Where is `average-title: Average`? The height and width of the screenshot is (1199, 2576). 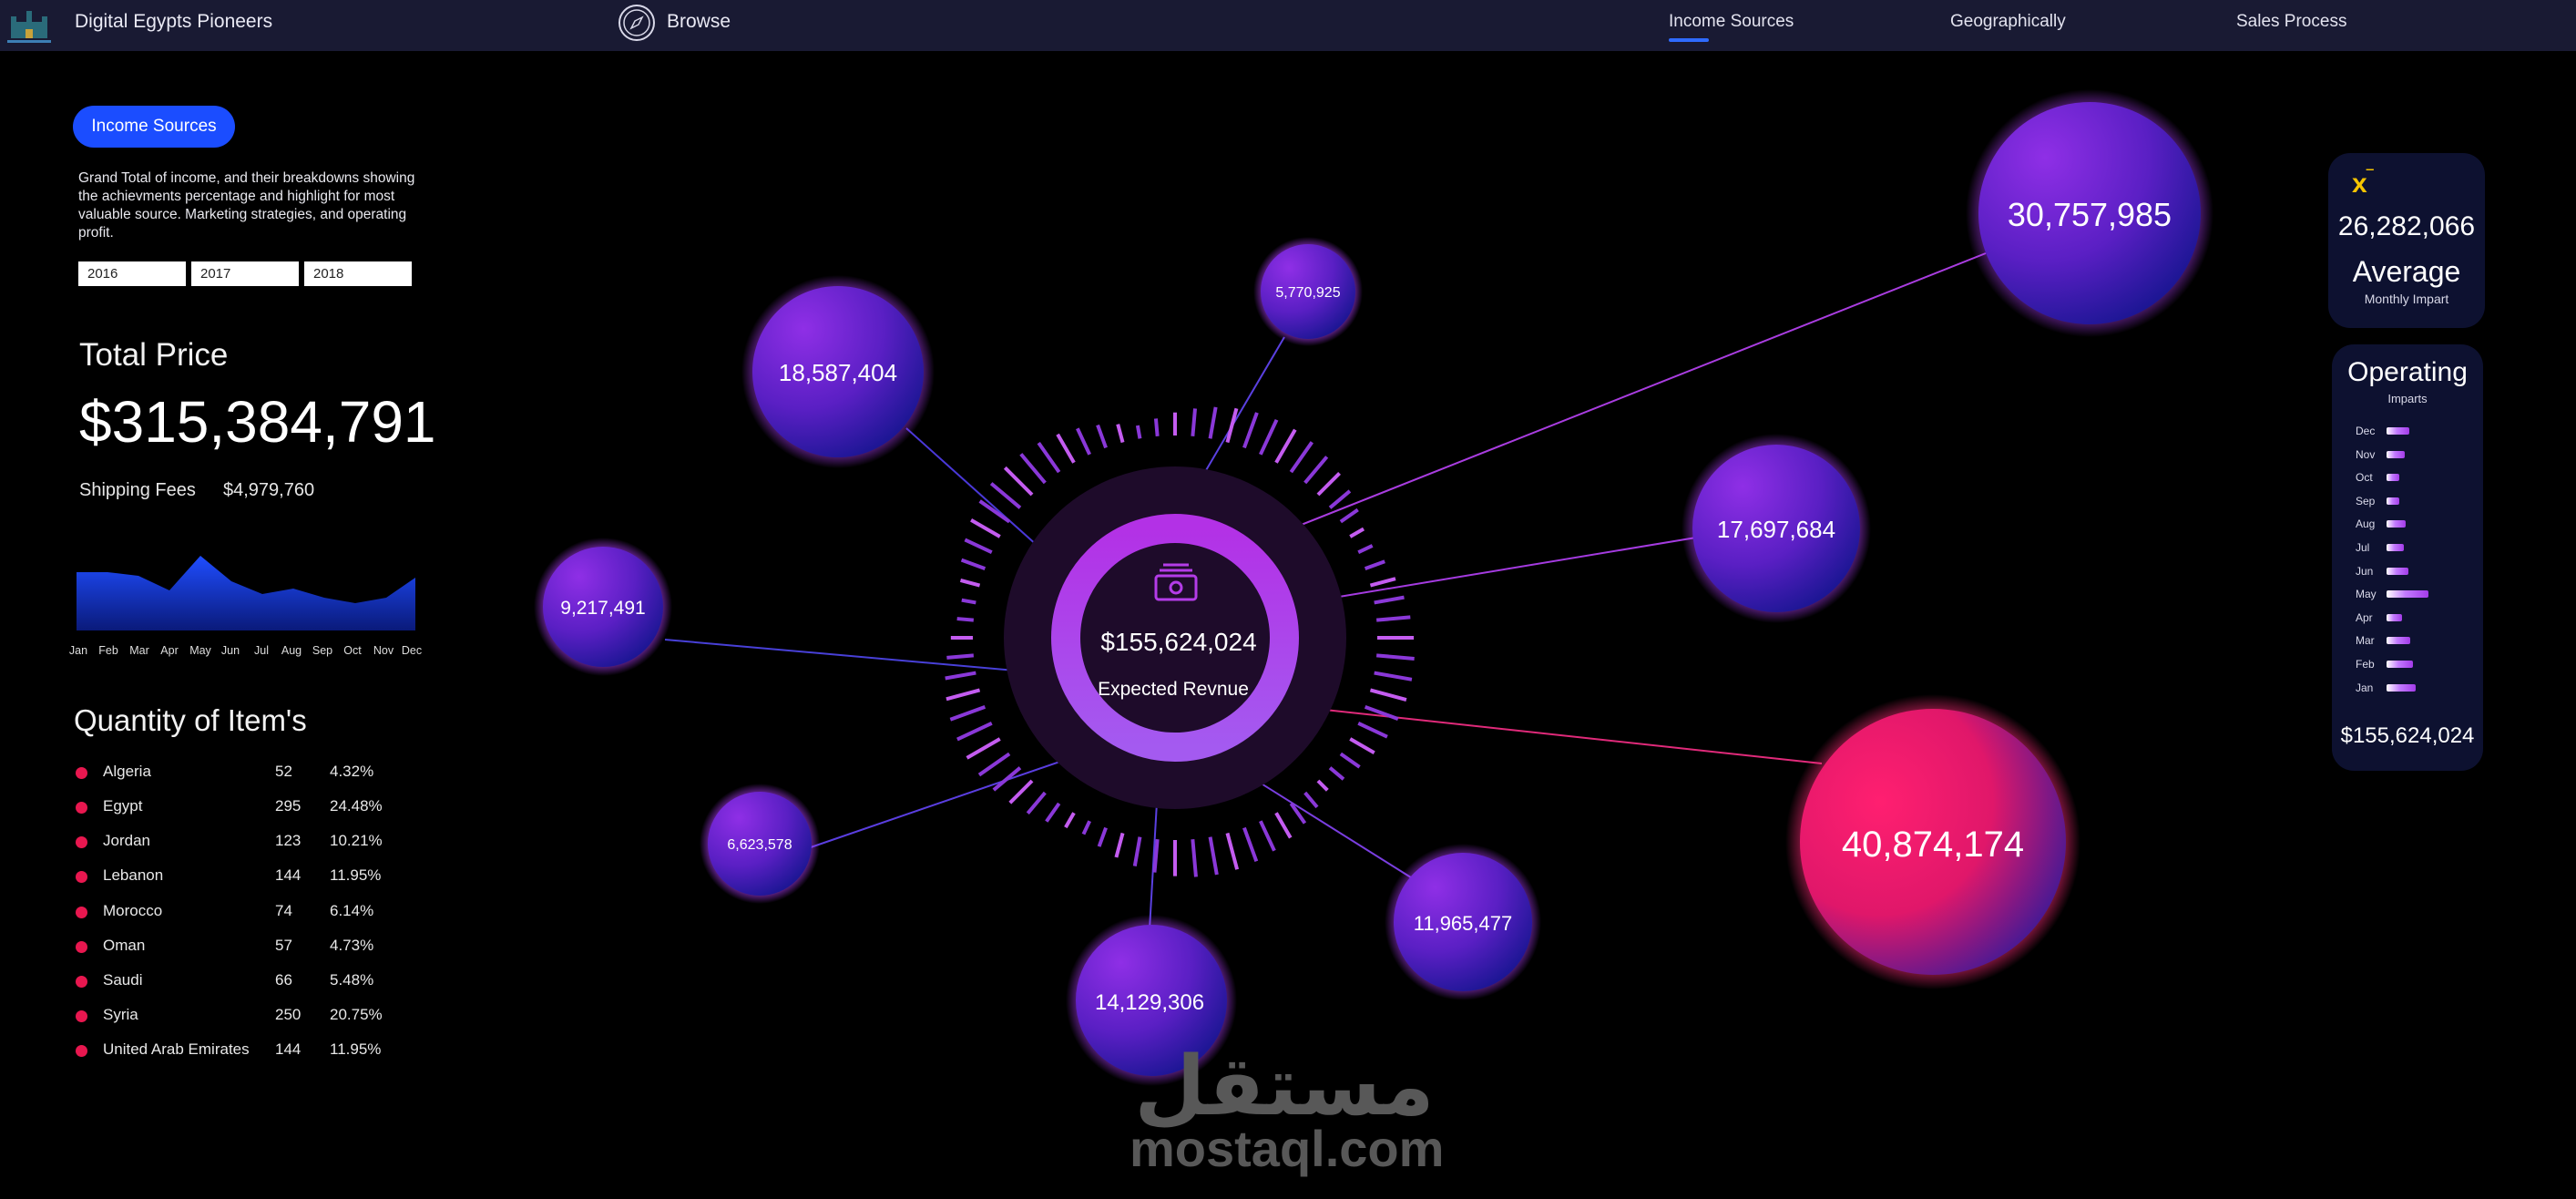
average-title: Average is located at coordinates (2406, 271).